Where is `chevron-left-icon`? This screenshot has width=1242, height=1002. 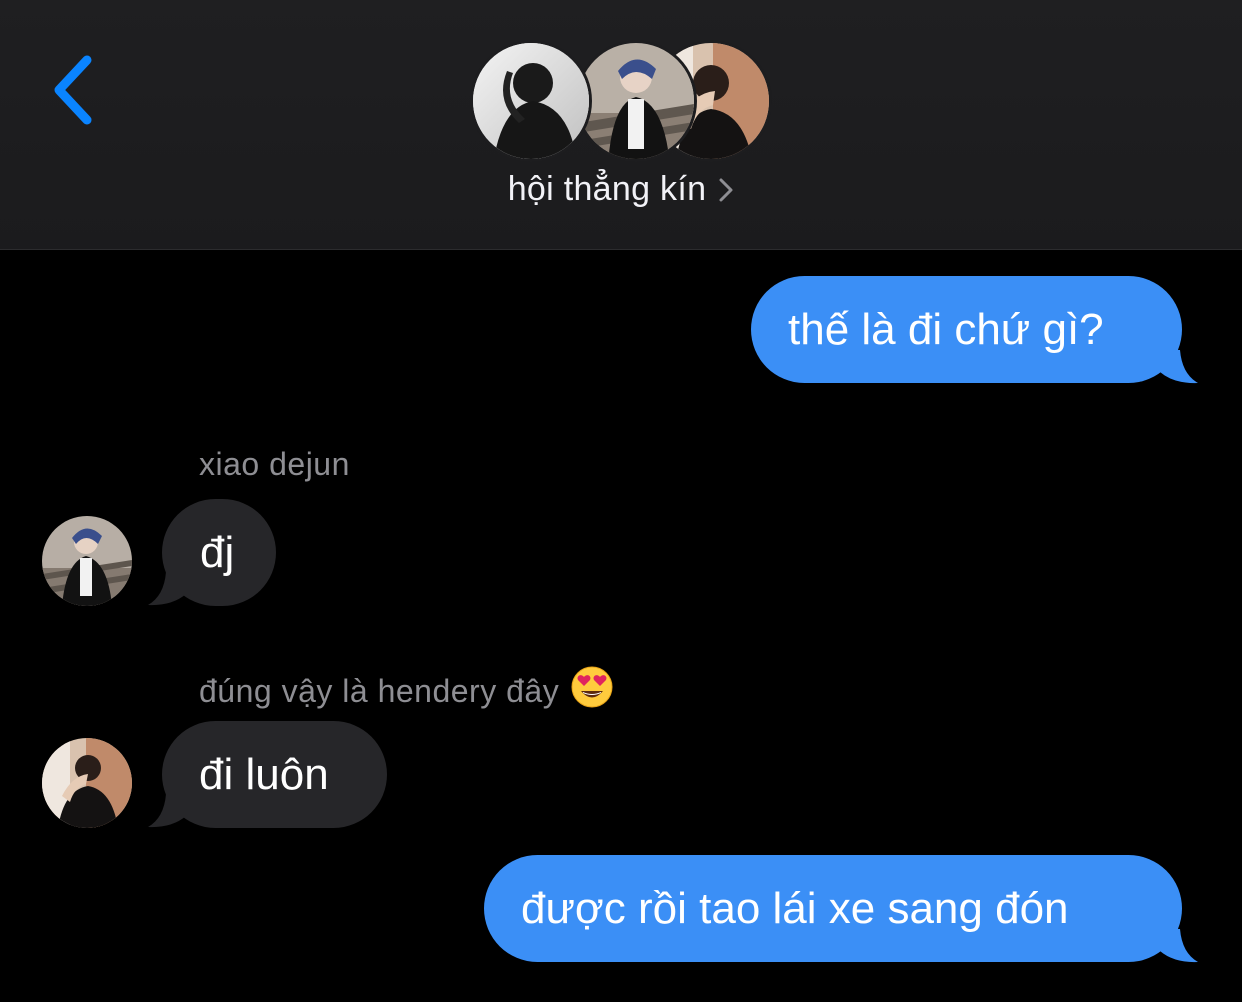 chevron-left-icon is located at coordinates (73, 90).